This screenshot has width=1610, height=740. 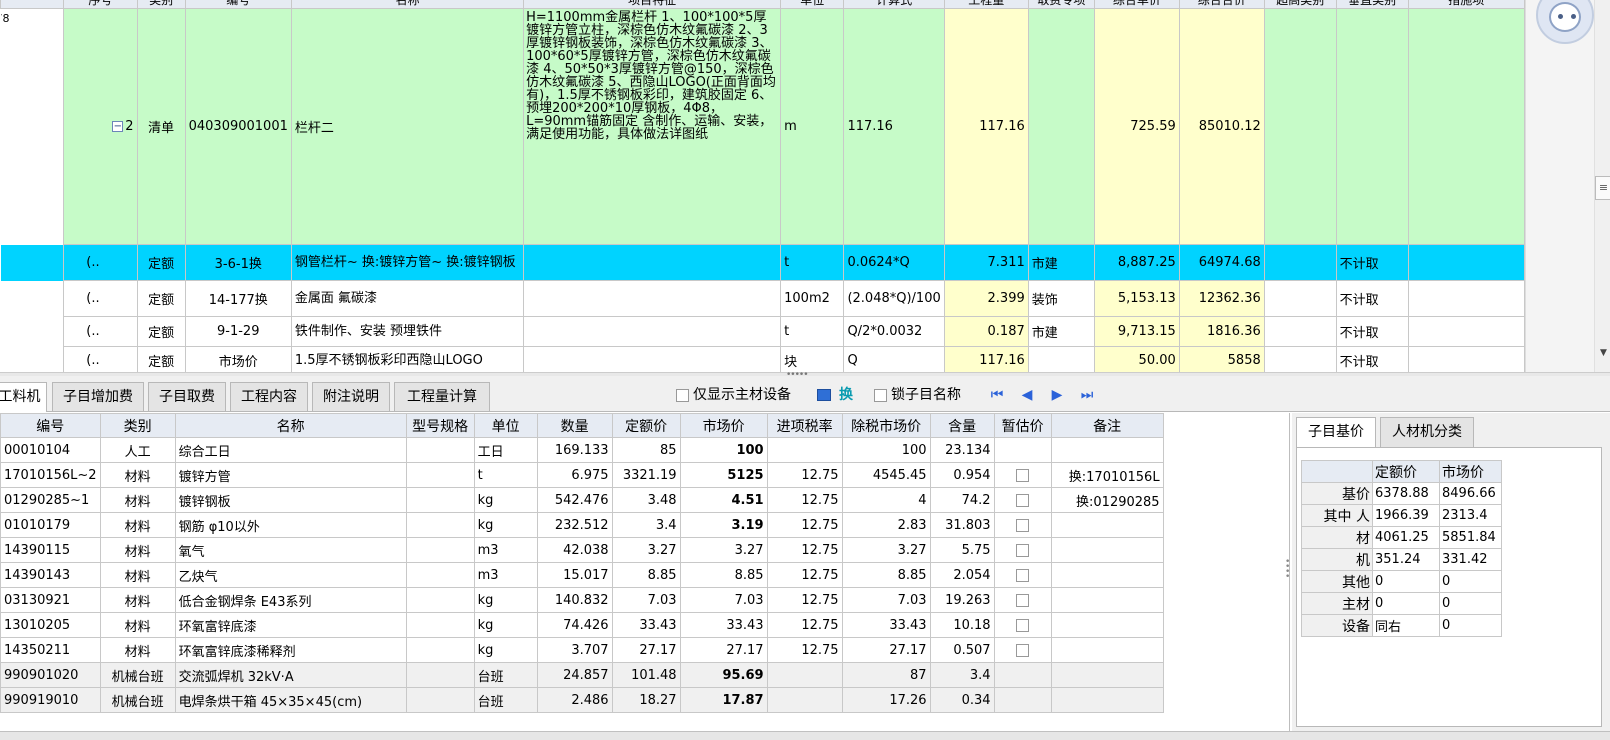 I want to click on resource-cell-market: 5125, so click(x=723, y=475).